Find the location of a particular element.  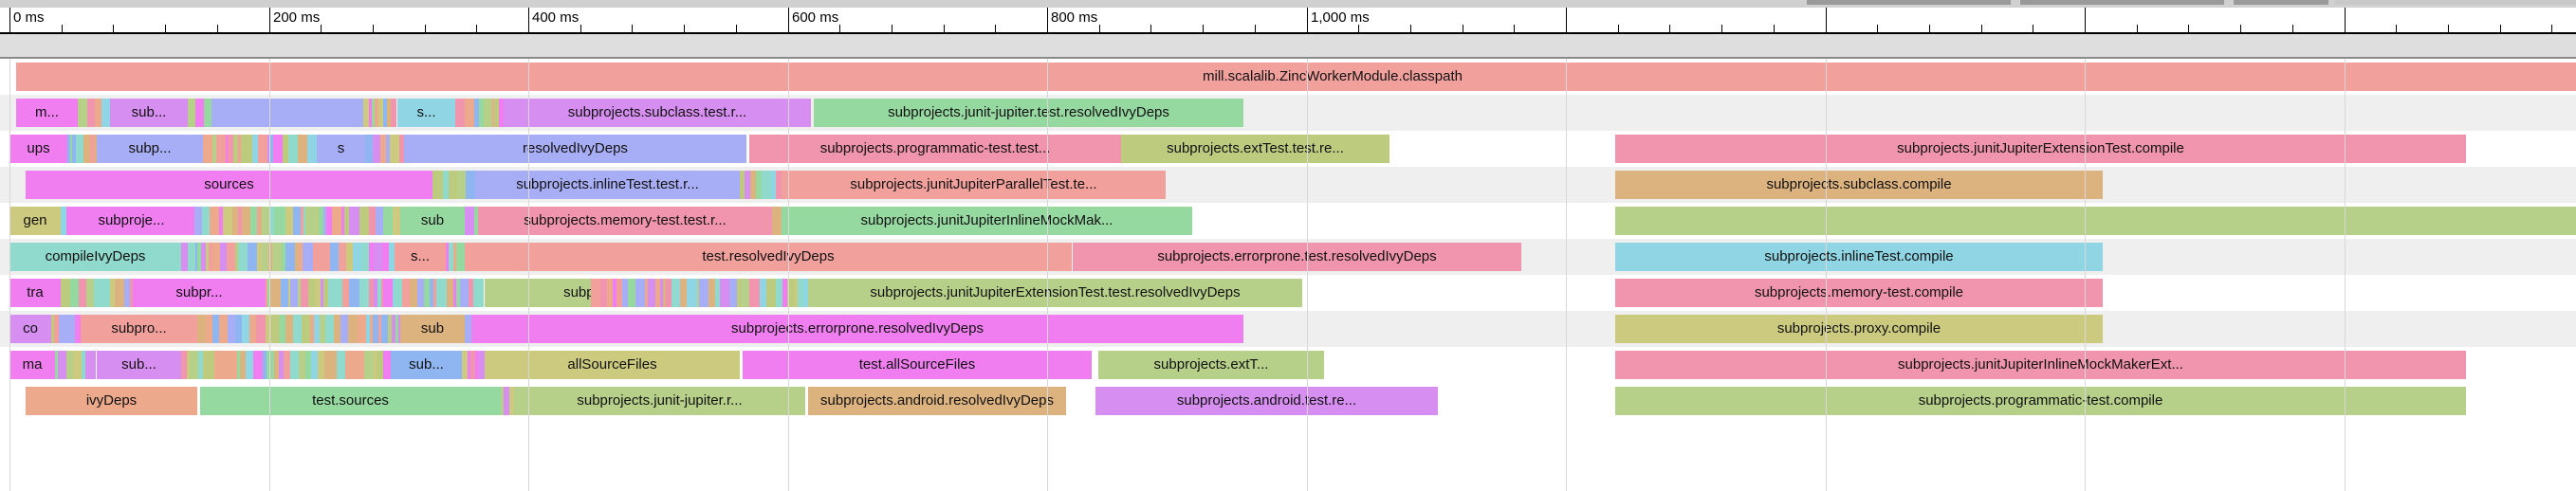

flame-block: ivyDeps is located at coordinates (111, 401).